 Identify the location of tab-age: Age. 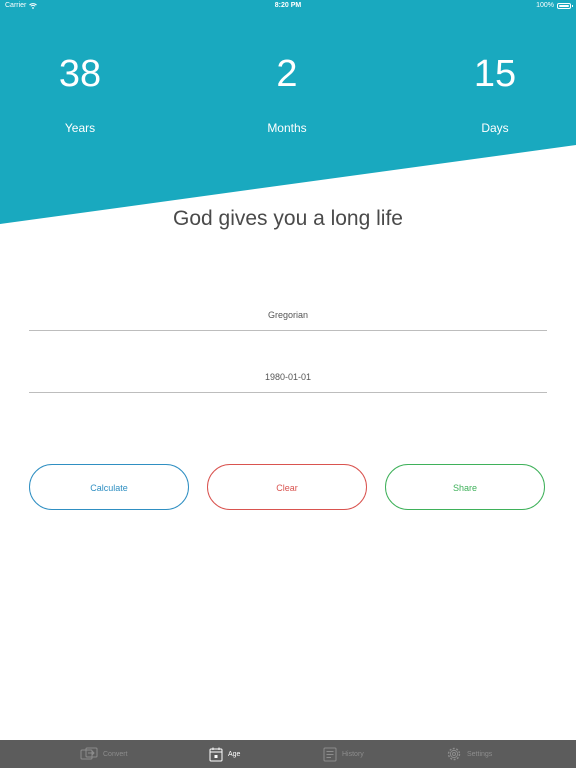
(224, 754).